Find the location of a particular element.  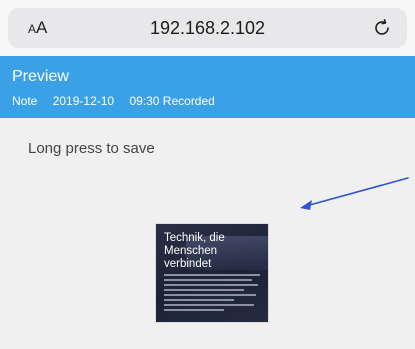

url-text: 192.168.2.102 is located at coordinates (207, 28).